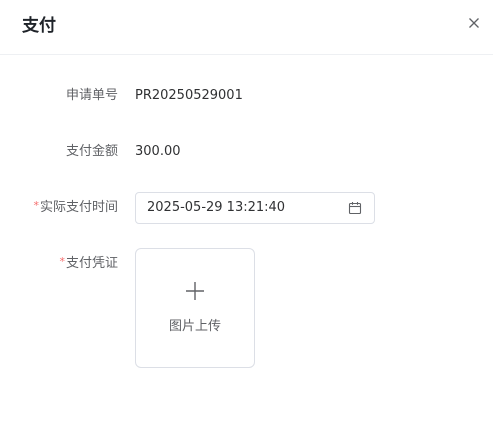 The height and width of the screenshot is (431, 493). Describe the element at coordinates (189, 95) in the screenshot. I see `application-no-value: PR20250529001` at that location.